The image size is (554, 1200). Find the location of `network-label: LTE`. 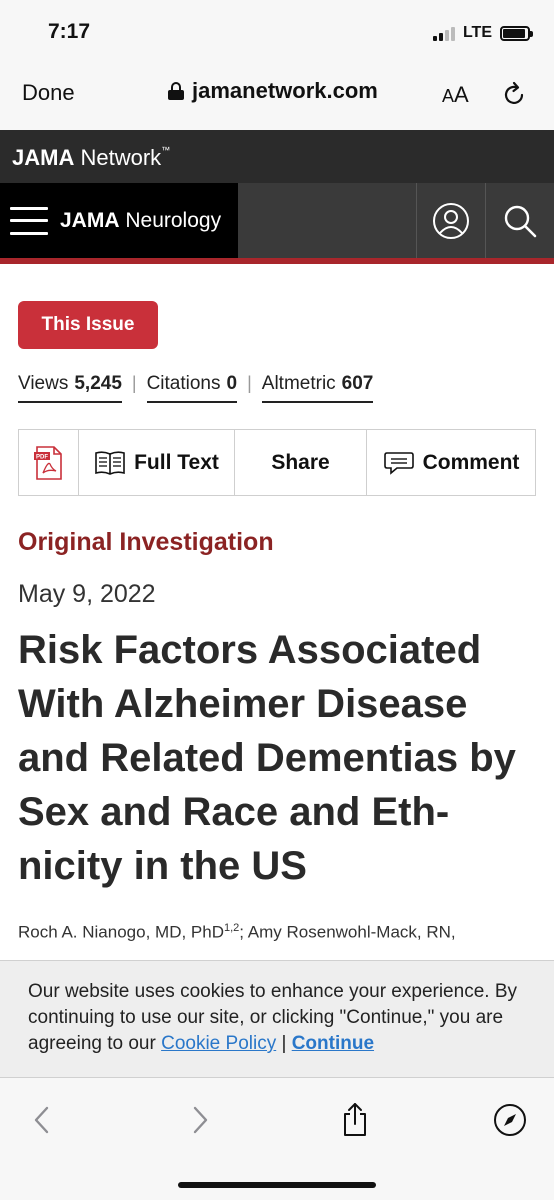

network-label: LTE is located at coordinates (477, 32).